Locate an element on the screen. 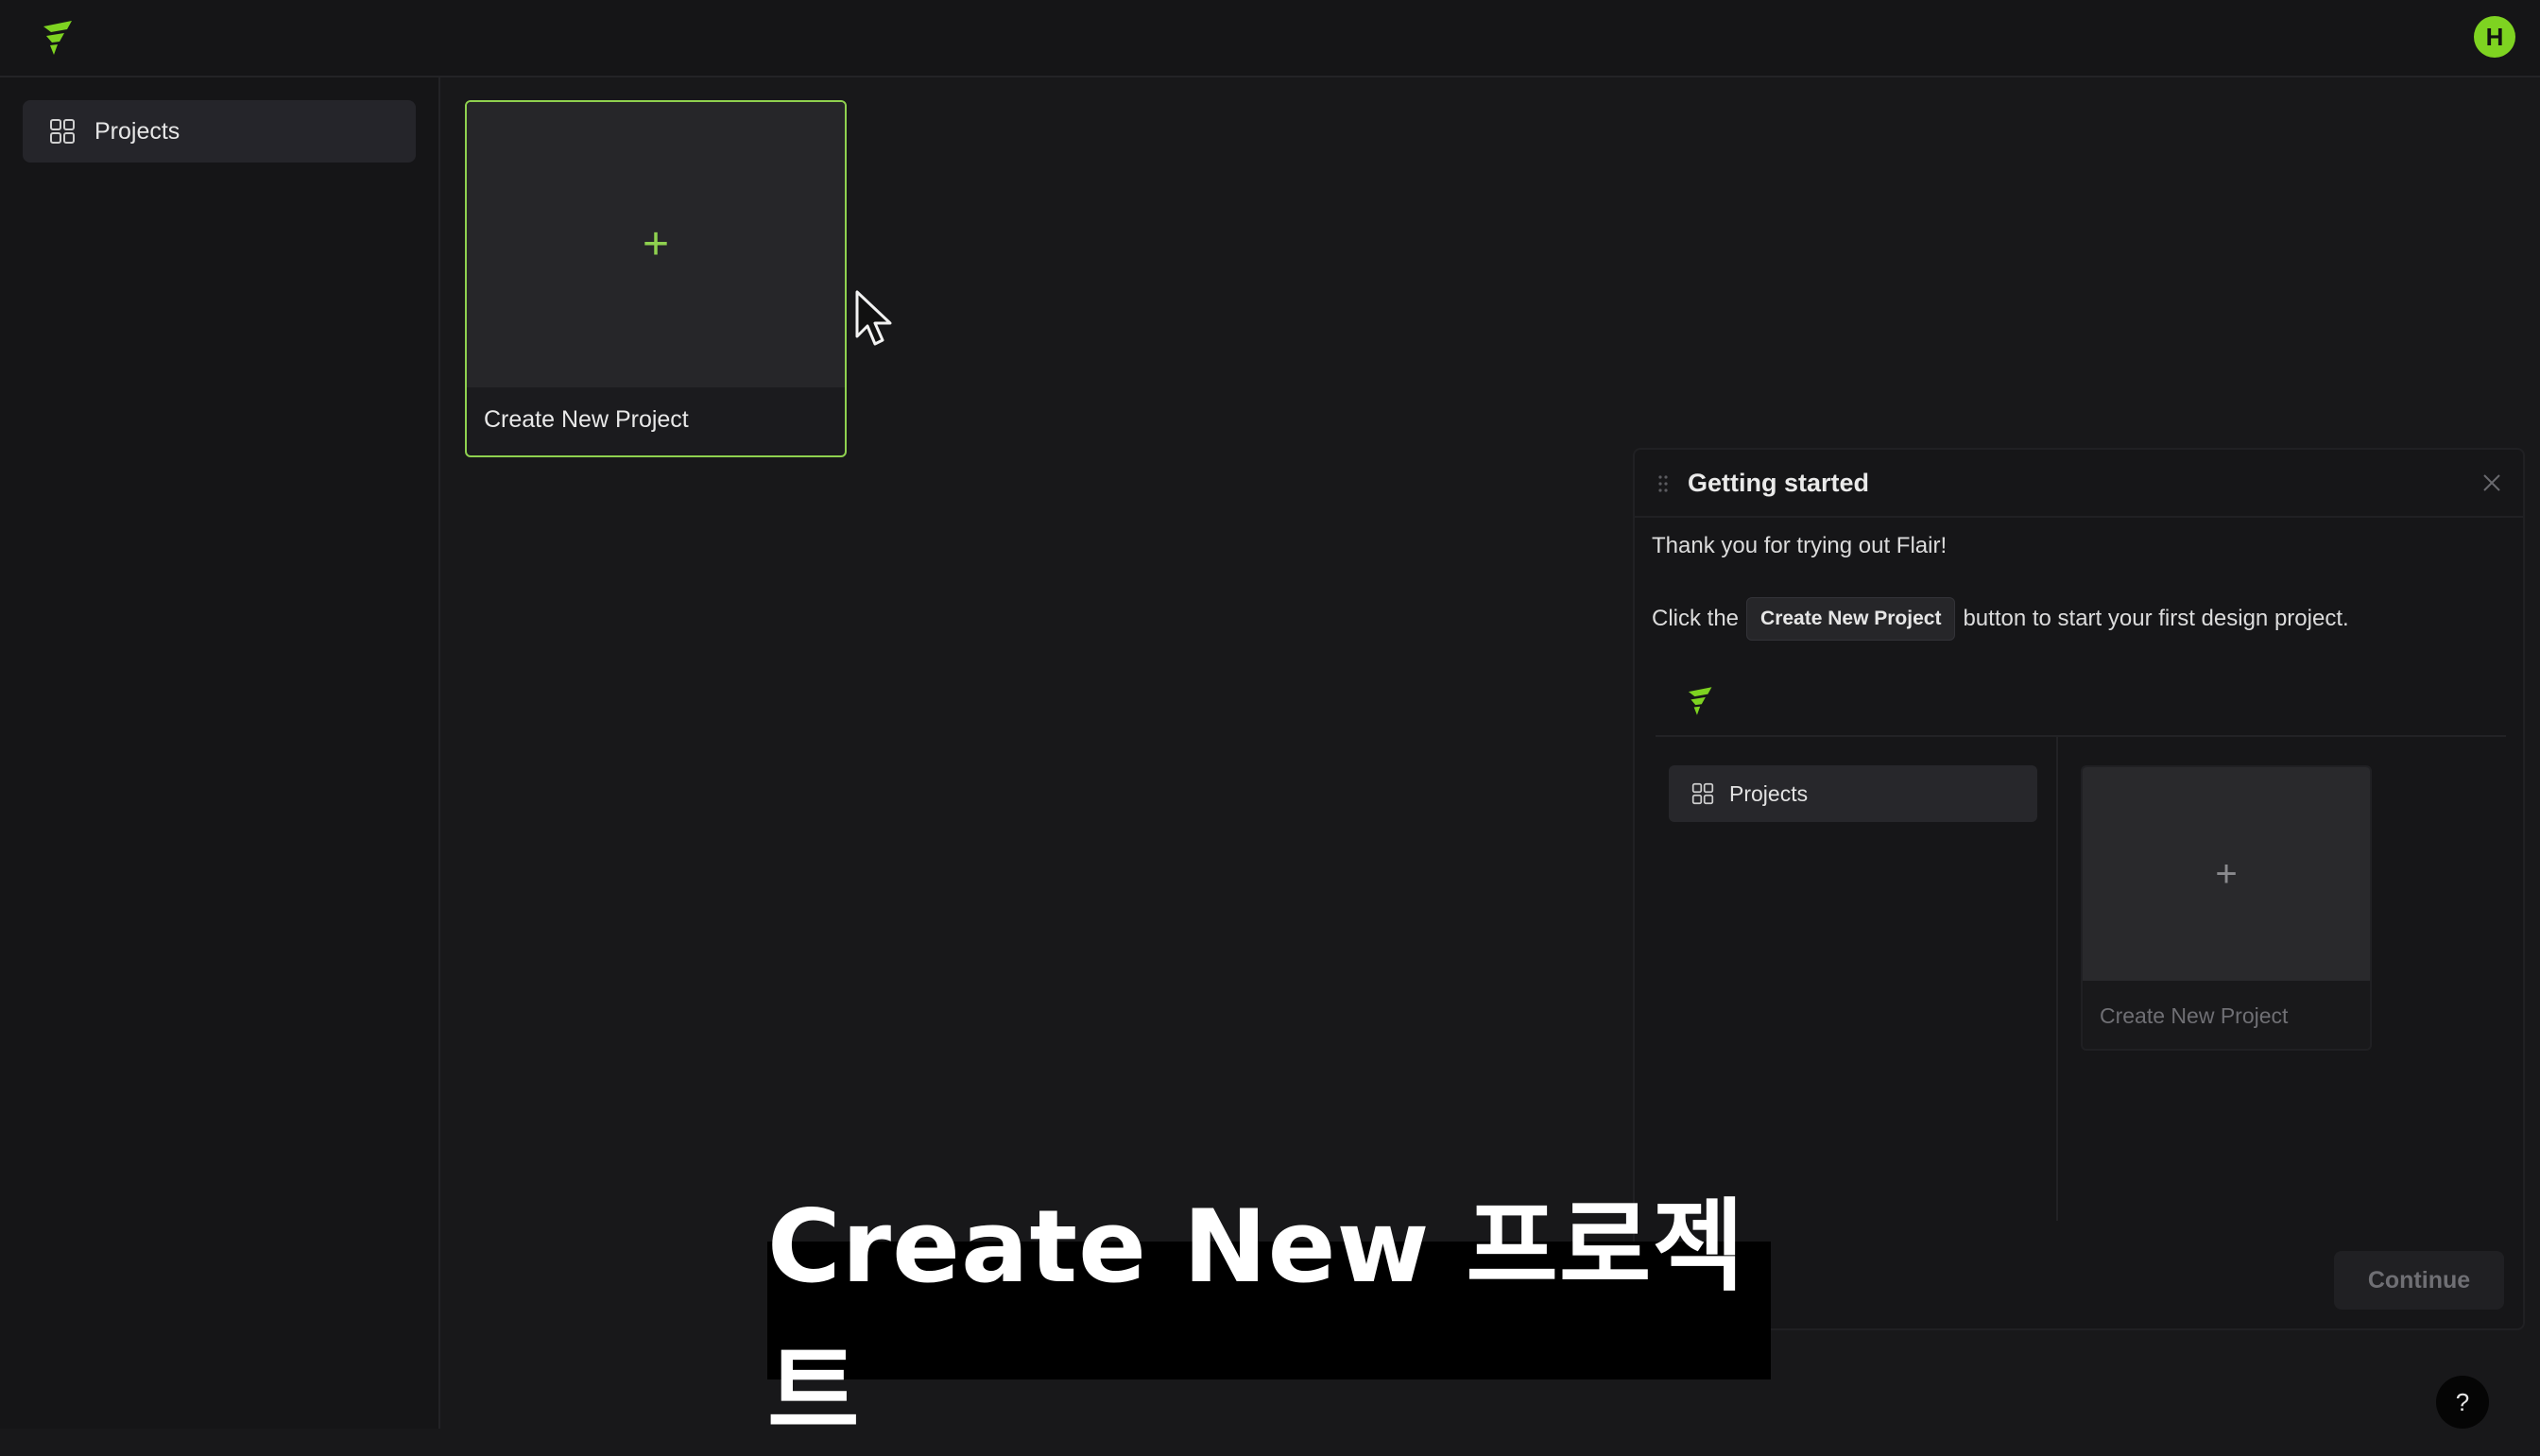 The image size is (2540, 1456). continue-button: Continue is located at coordinates (2419, 1280).